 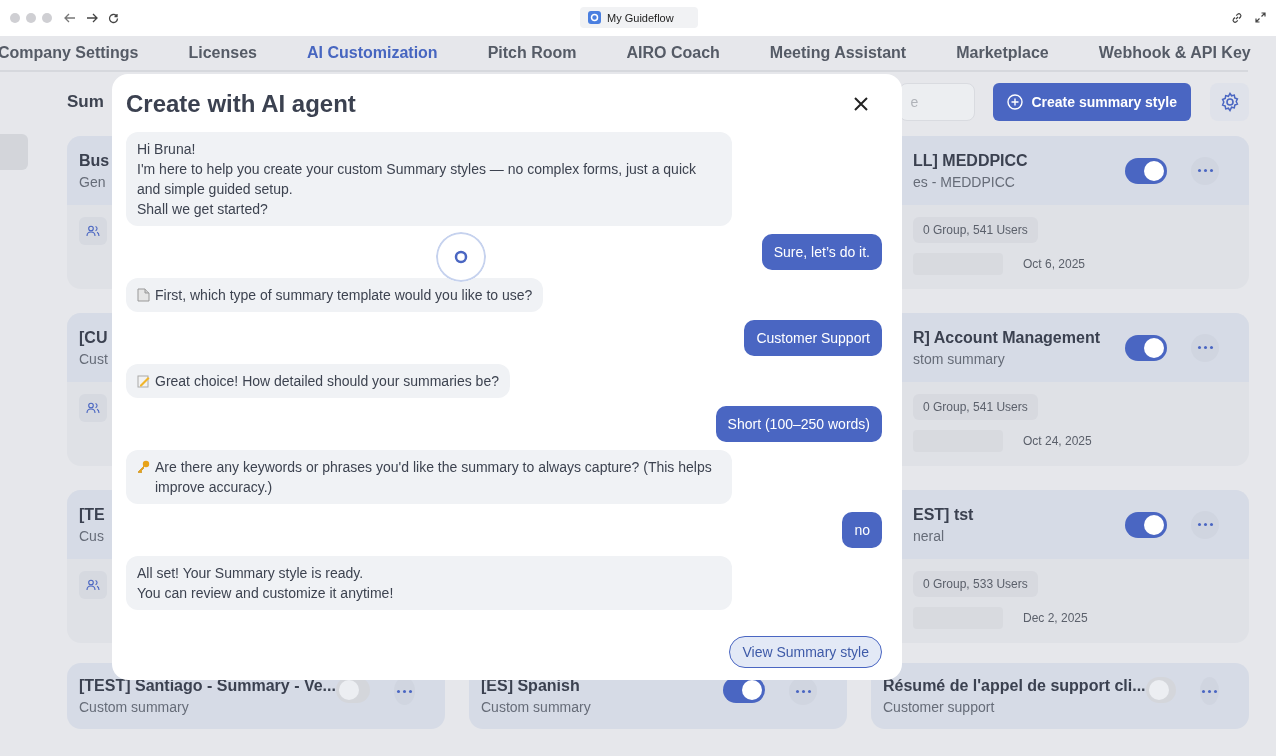 What do you see at coordinates (1174, 53) in the screenshot?
I see `settings-tab: Webhook & API Key` at bounding box center [1174, 53].